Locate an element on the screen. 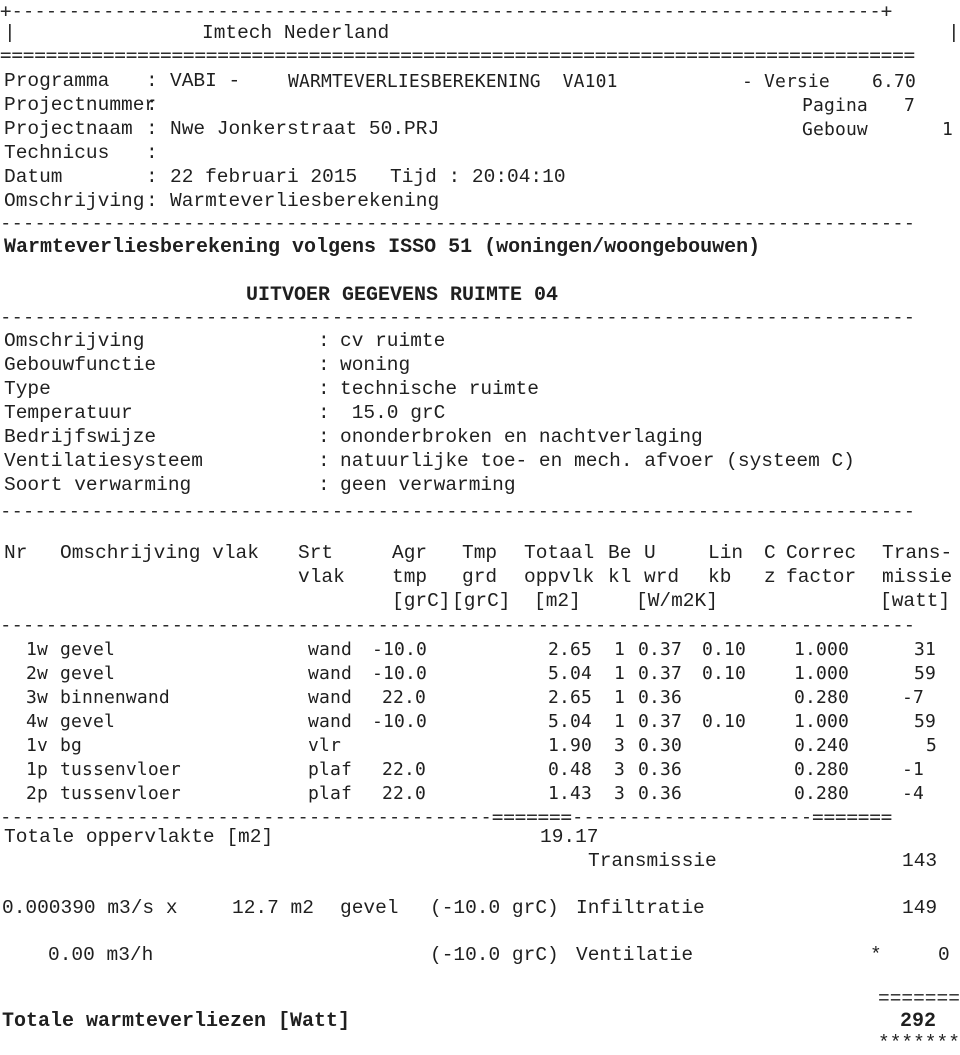  row-2-uwrd: 0.36 is located at coordinates (660, 697).